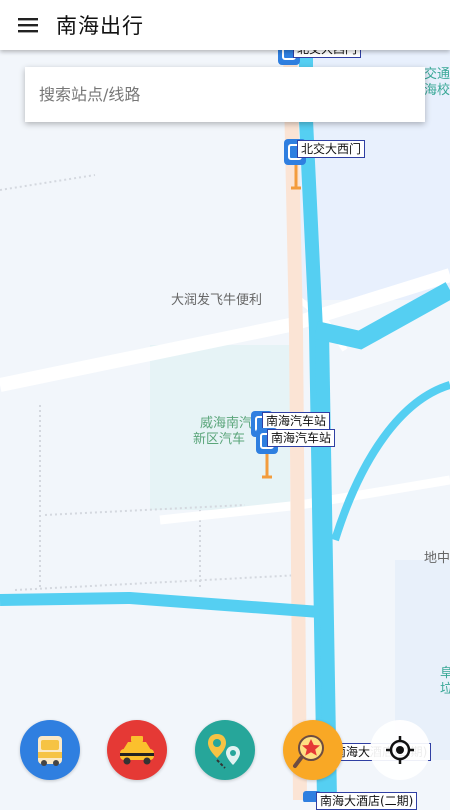 This screenshot has height=810, width=450. Describe the element at coordinates (100, 26) in the screenshot. I see `app-title: 南海出行` at that location.